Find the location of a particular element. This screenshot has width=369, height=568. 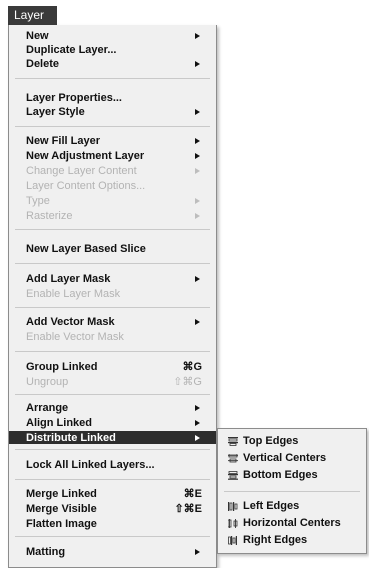

menu-item-label: Group Linked is located at coordinates (62, 367).